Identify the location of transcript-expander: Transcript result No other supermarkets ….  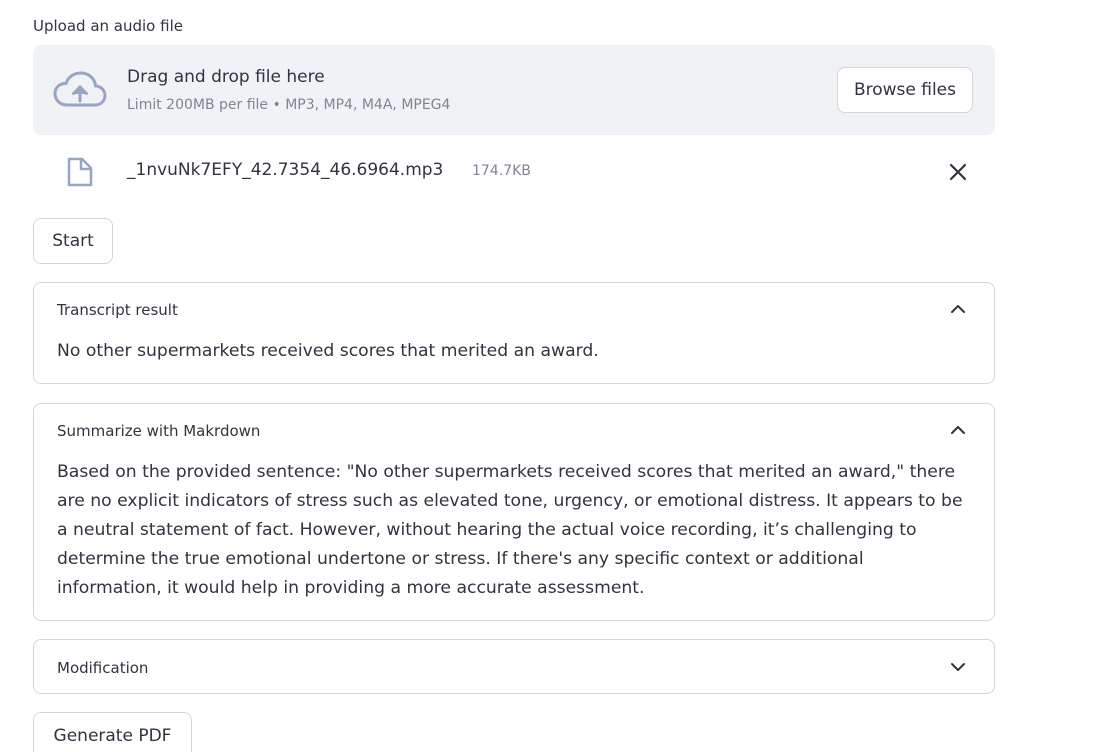
(514, 333).